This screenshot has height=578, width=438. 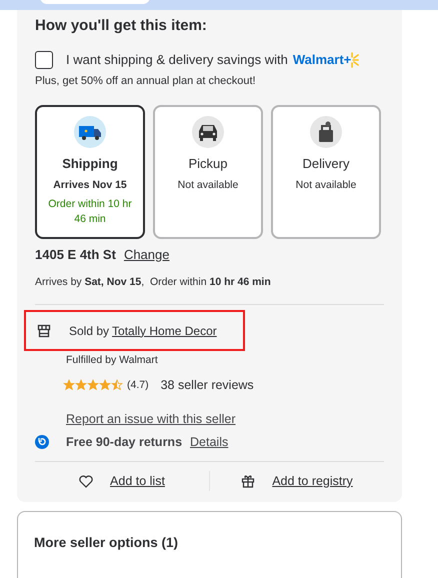 What do you see at coordinates (44, 59) in the screenshot?
I see `checkbox` at bounding box center [44, 59].